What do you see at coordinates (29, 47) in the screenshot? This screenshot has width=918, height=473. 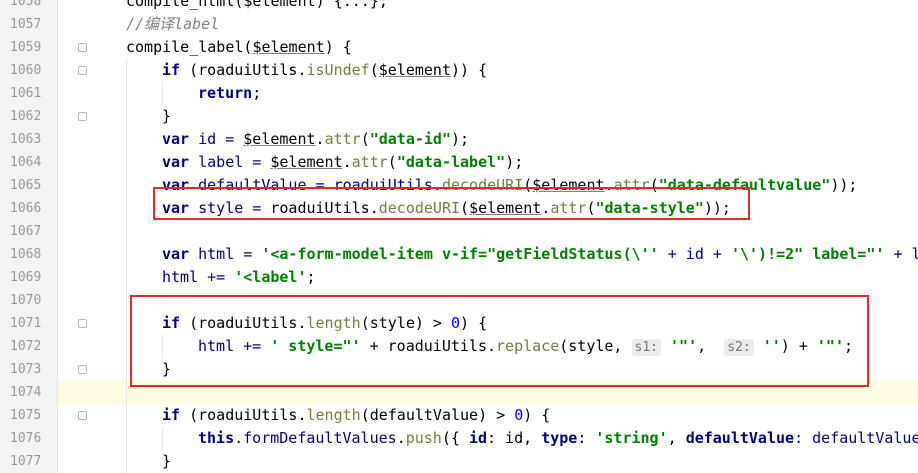 I see `line-number: 1059` at bounding box center [29, 47].